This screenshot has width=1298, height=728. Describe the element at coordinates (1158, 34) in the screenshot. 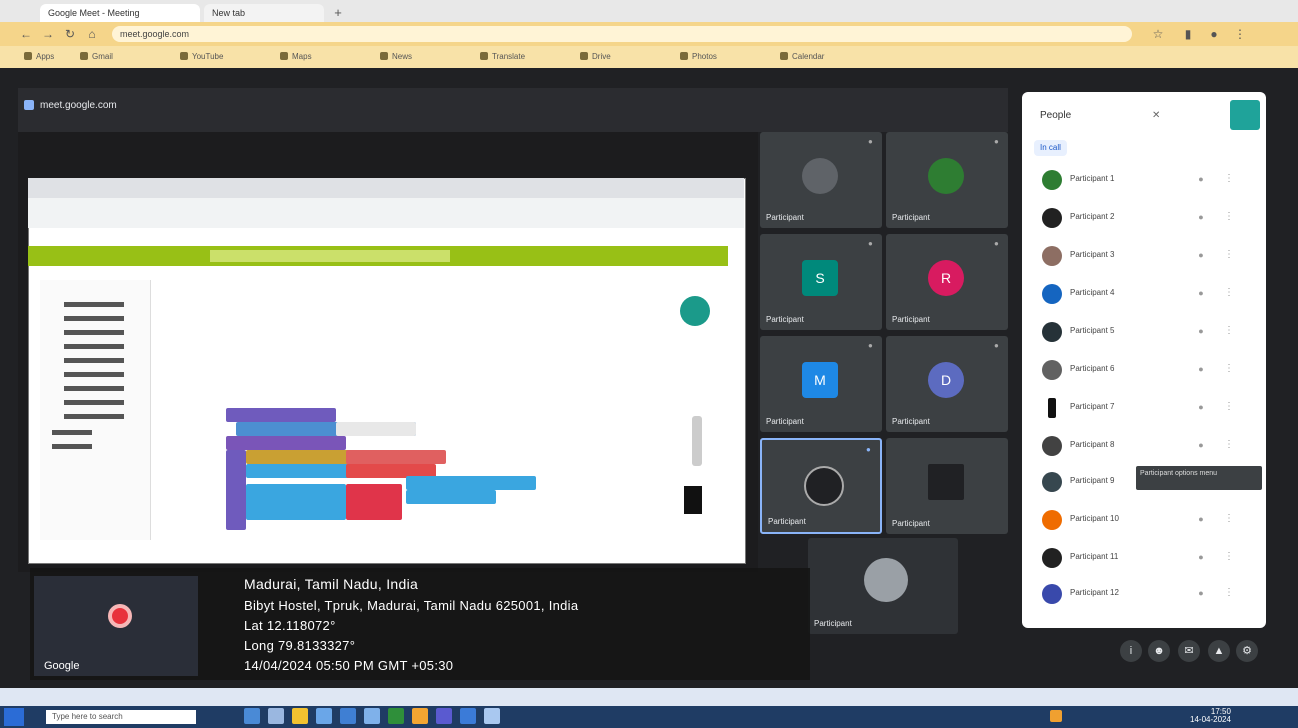

I see `star-icon: ☆` at that location.